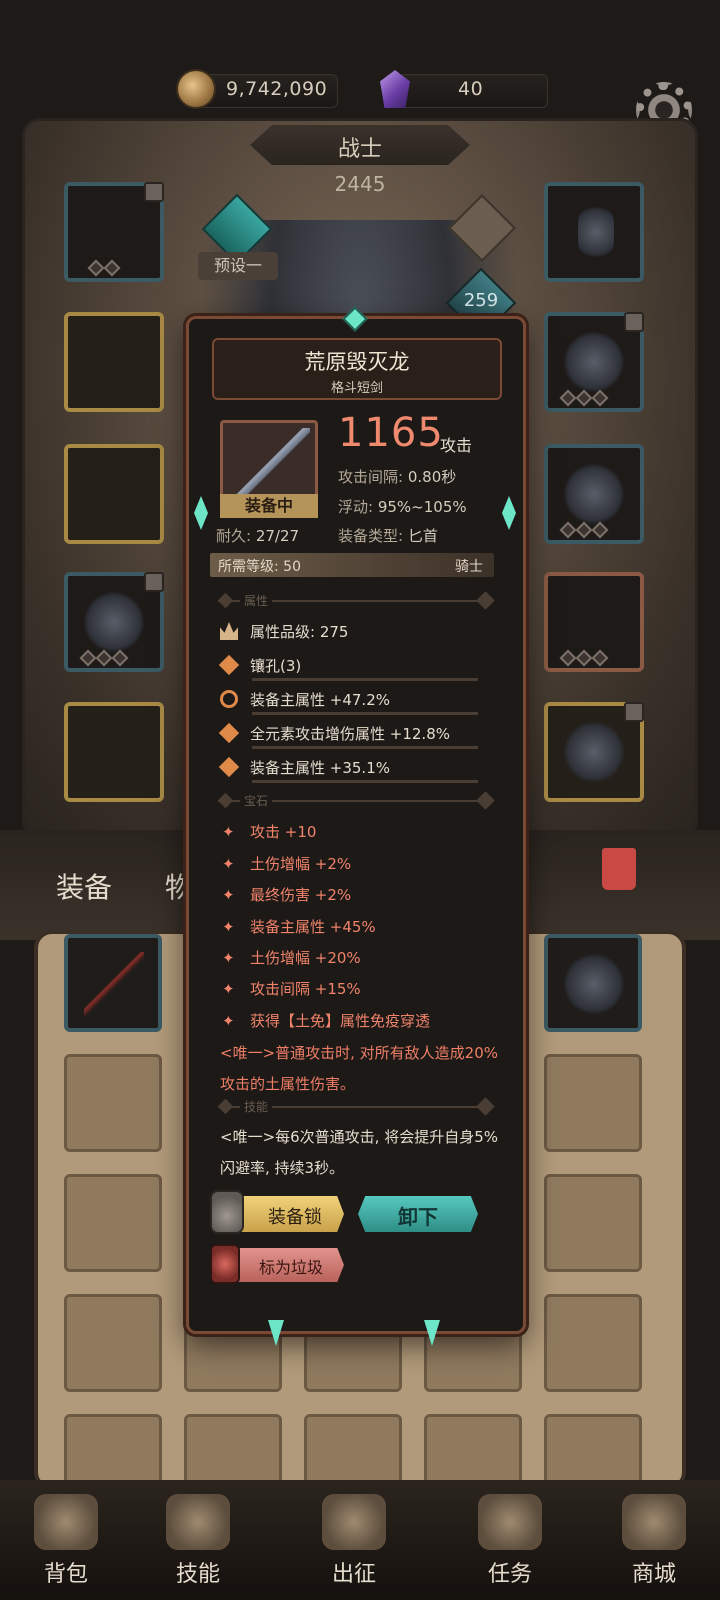 This screenshot has width=720, height=1600. I want to click on sword-icon, so click(114, 984).